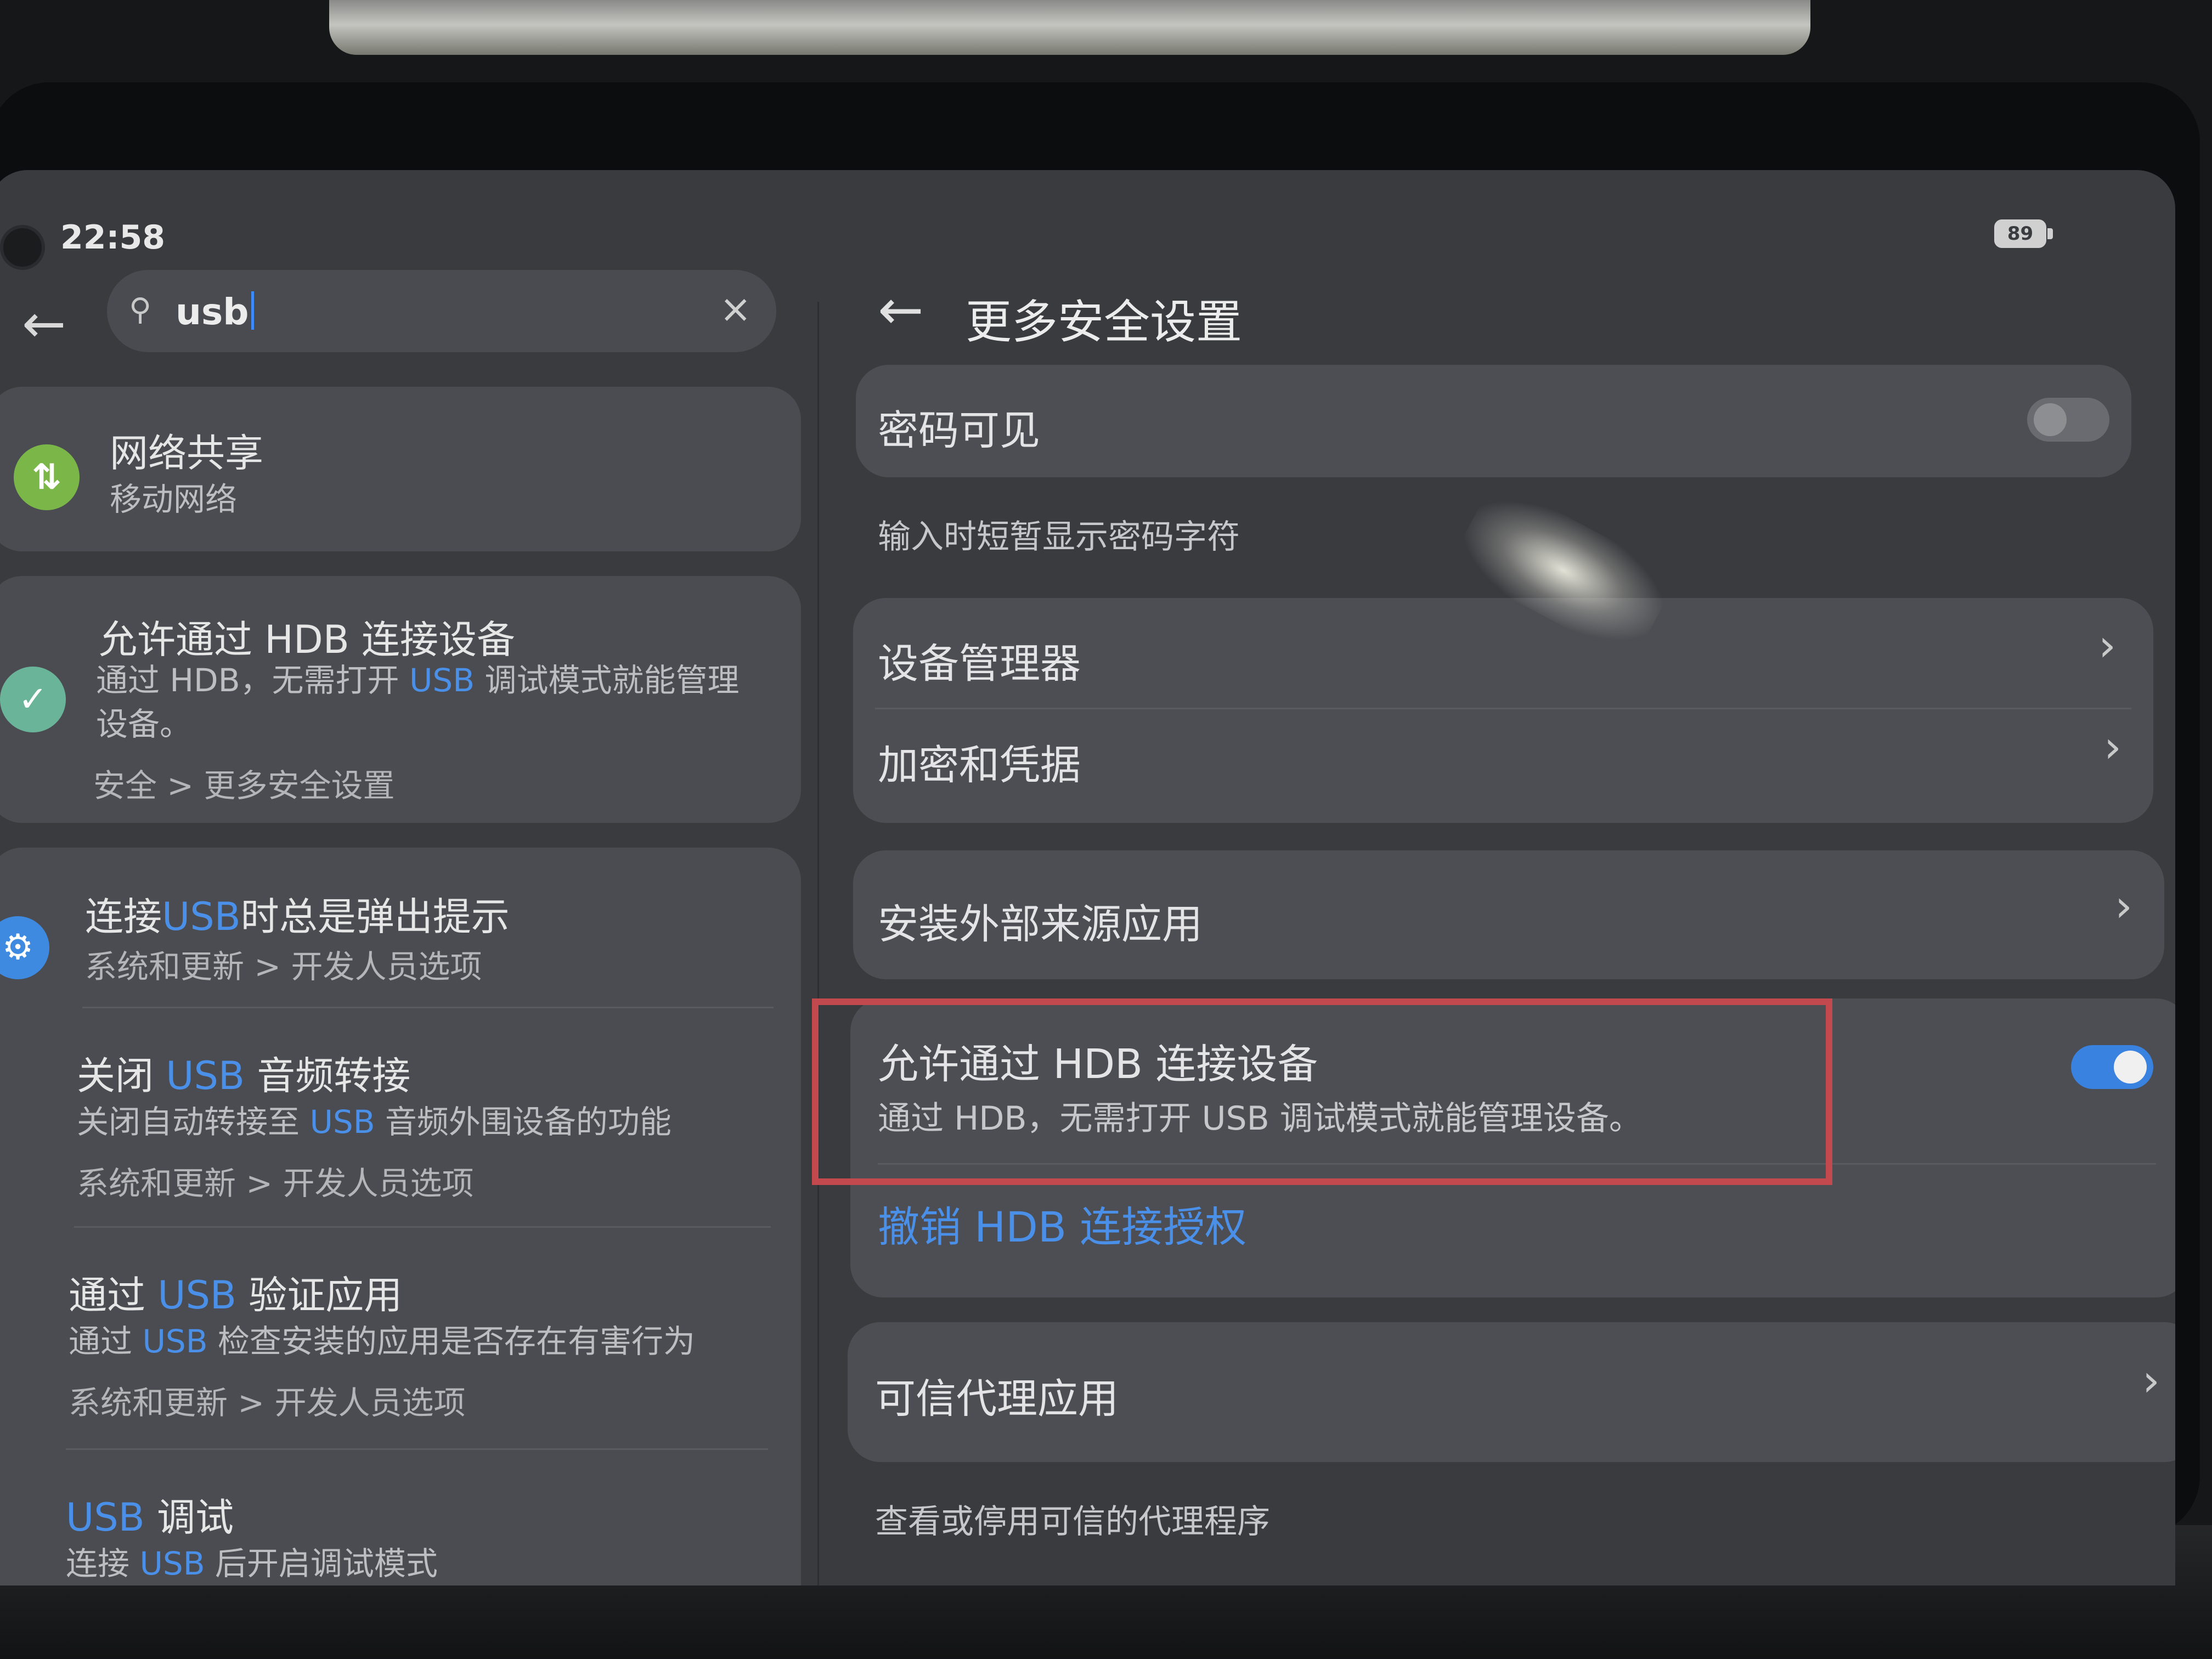  Describe the element at coordinates (959, 430) in the screenshot. I see `password-visible-label: 密码可见` at that location.